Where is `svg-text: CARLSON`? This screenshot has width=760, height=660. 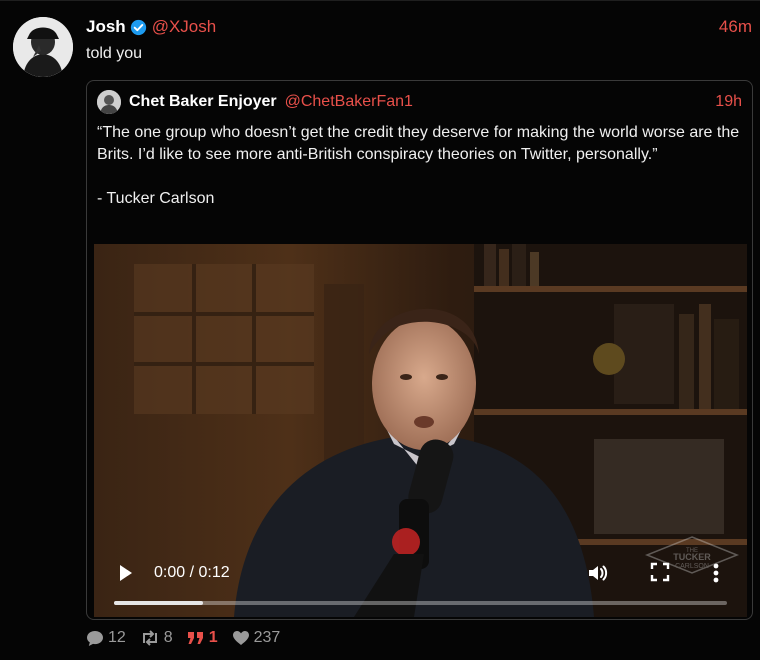
svg-text: CARLSON is located at coordinates (692, 566).